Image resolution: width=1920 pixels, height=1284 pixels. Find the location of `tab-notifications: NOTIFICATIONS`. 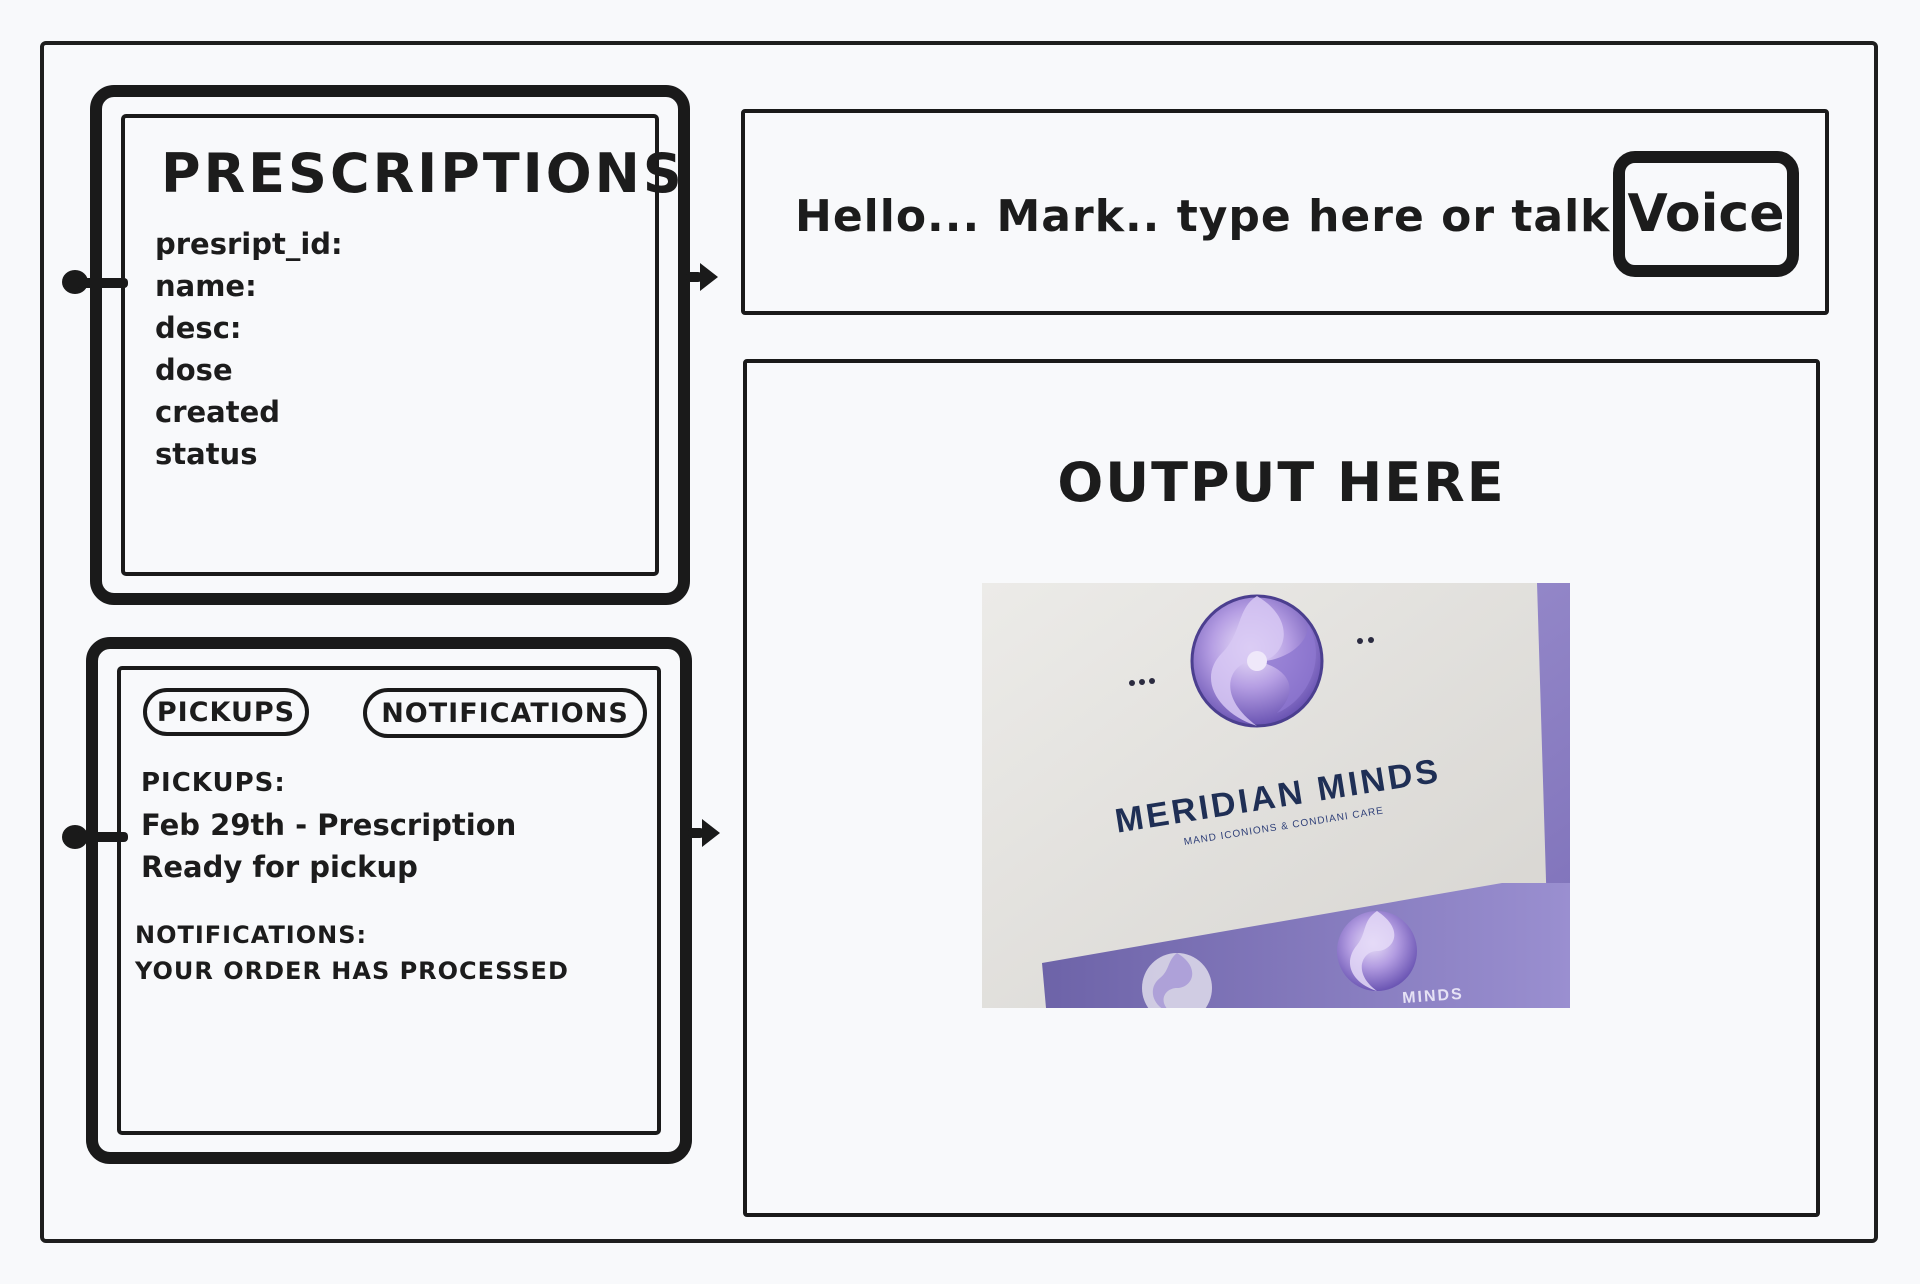

tab-notifications: NOTIFICATIONS is located at coordinates (505, 713).